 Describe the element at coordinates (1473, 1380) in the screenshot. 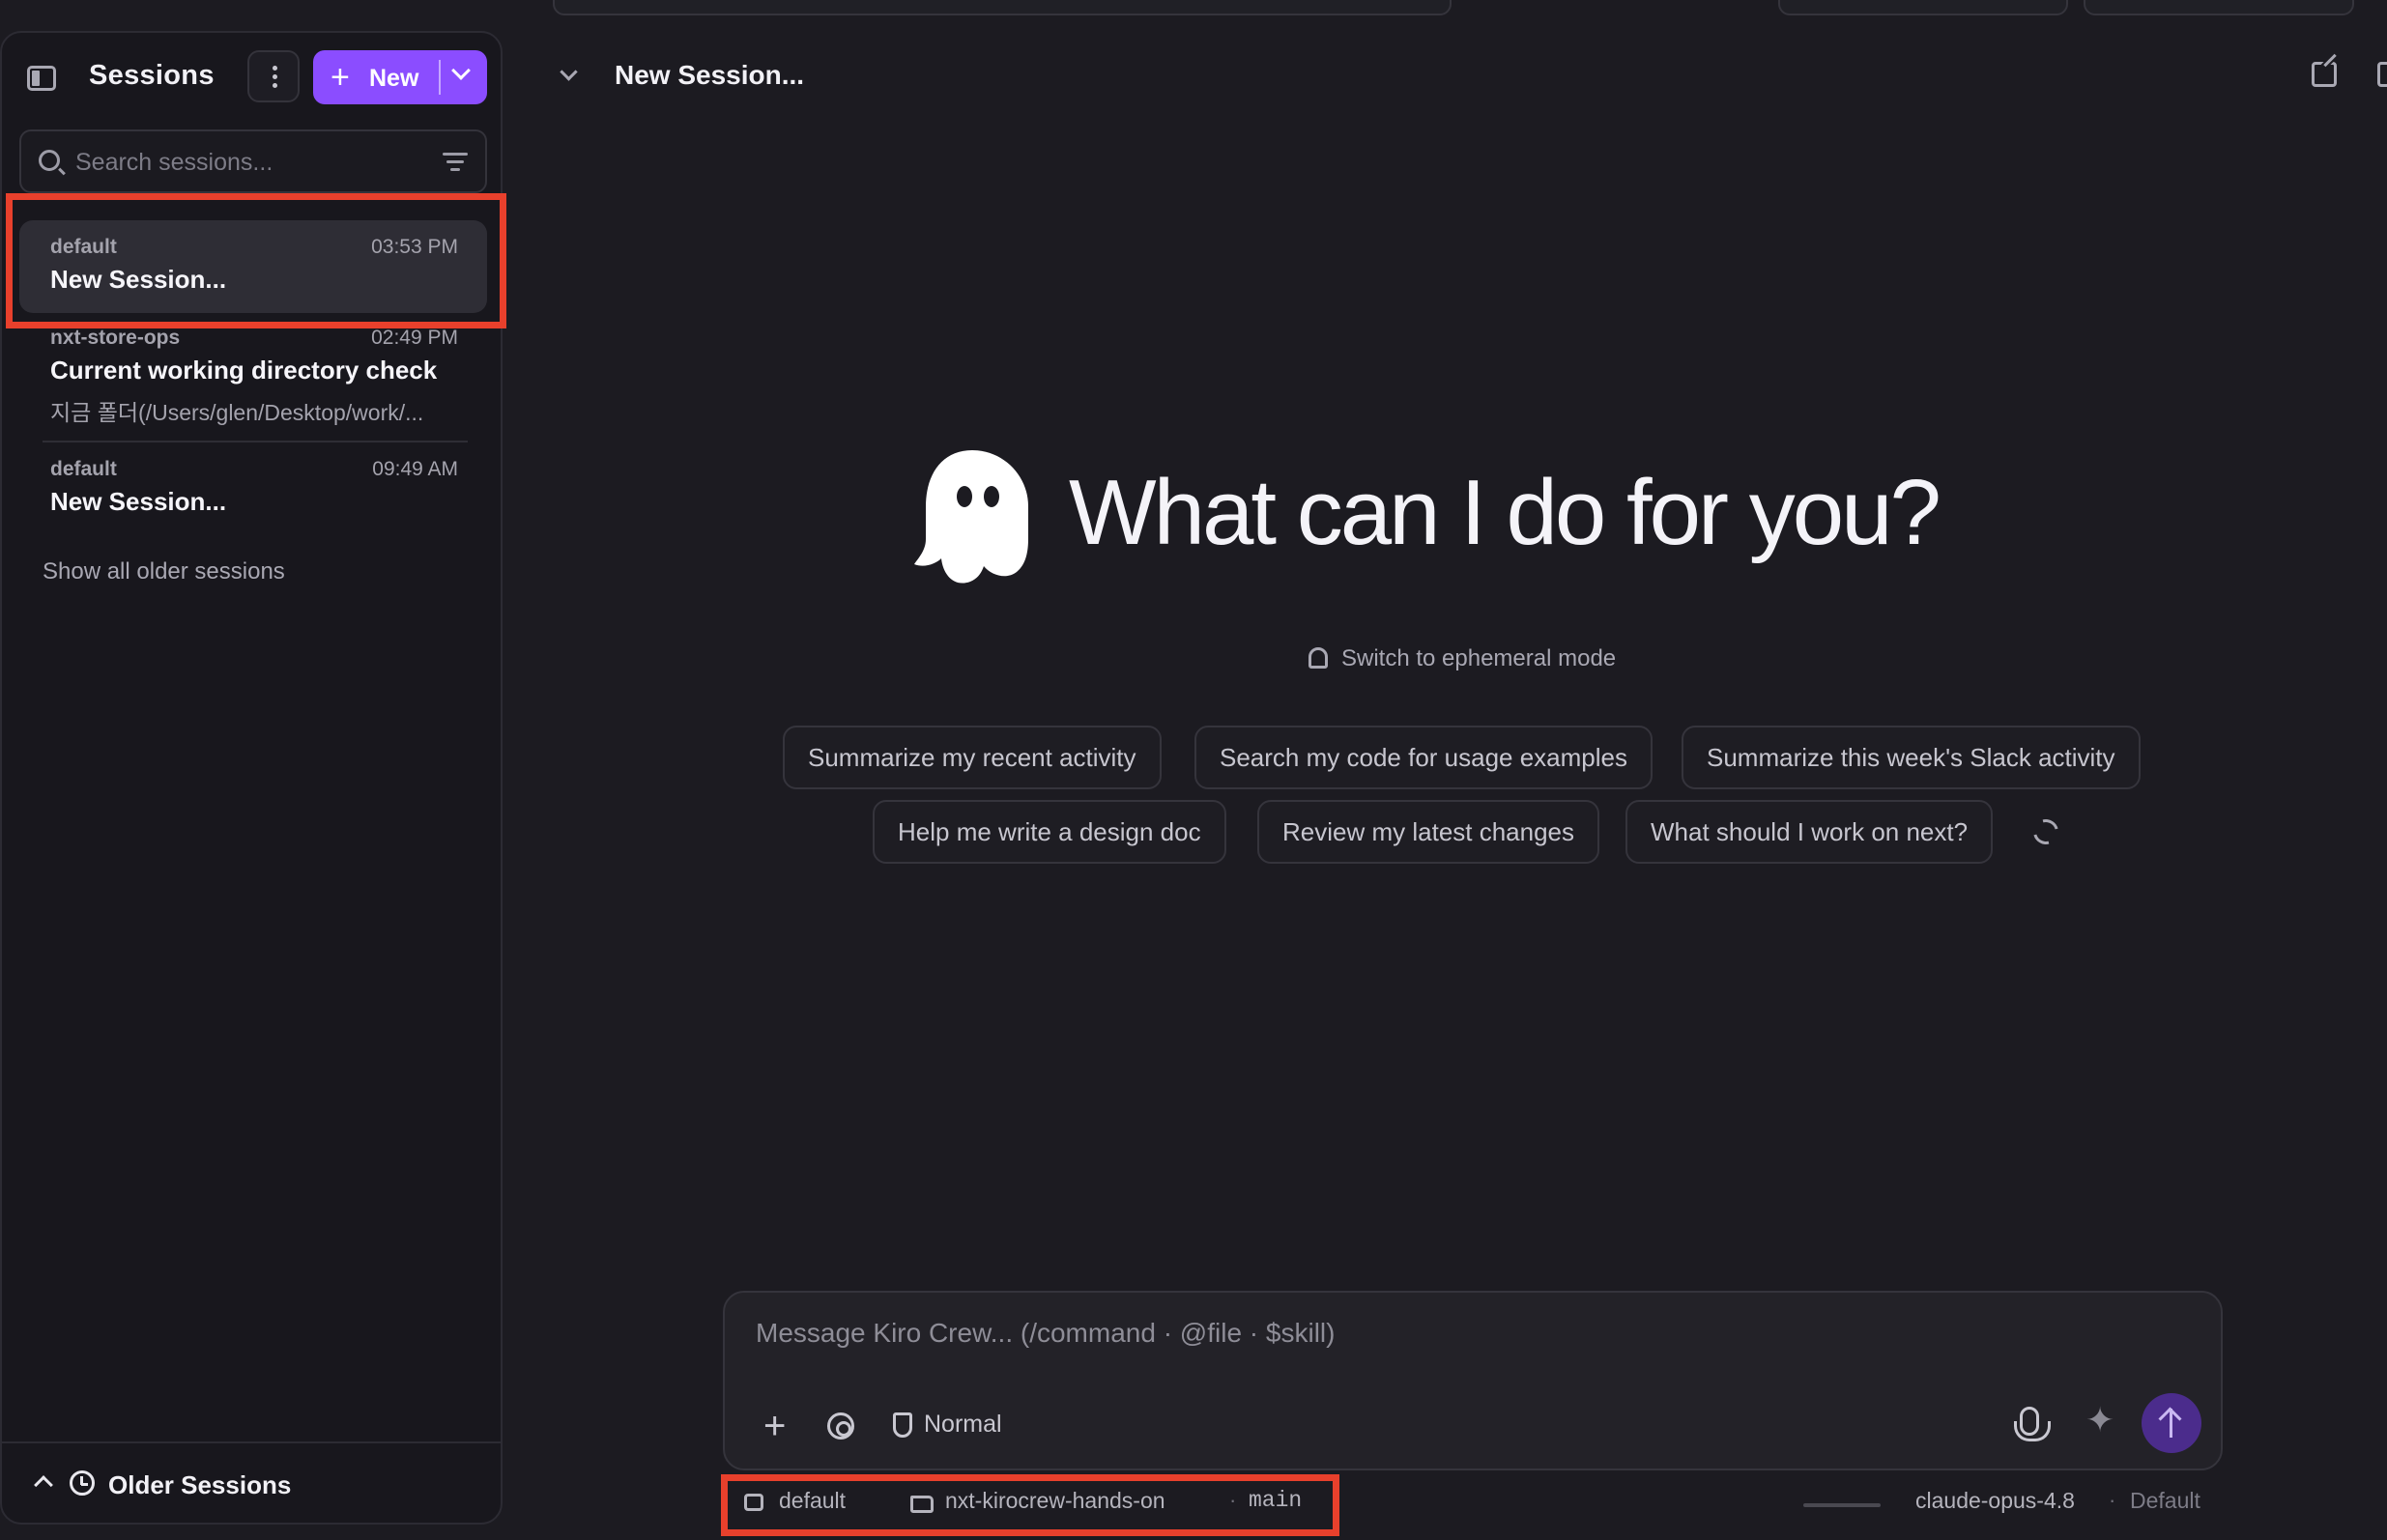

I see `message-composer: + Normal ✦` at that location.